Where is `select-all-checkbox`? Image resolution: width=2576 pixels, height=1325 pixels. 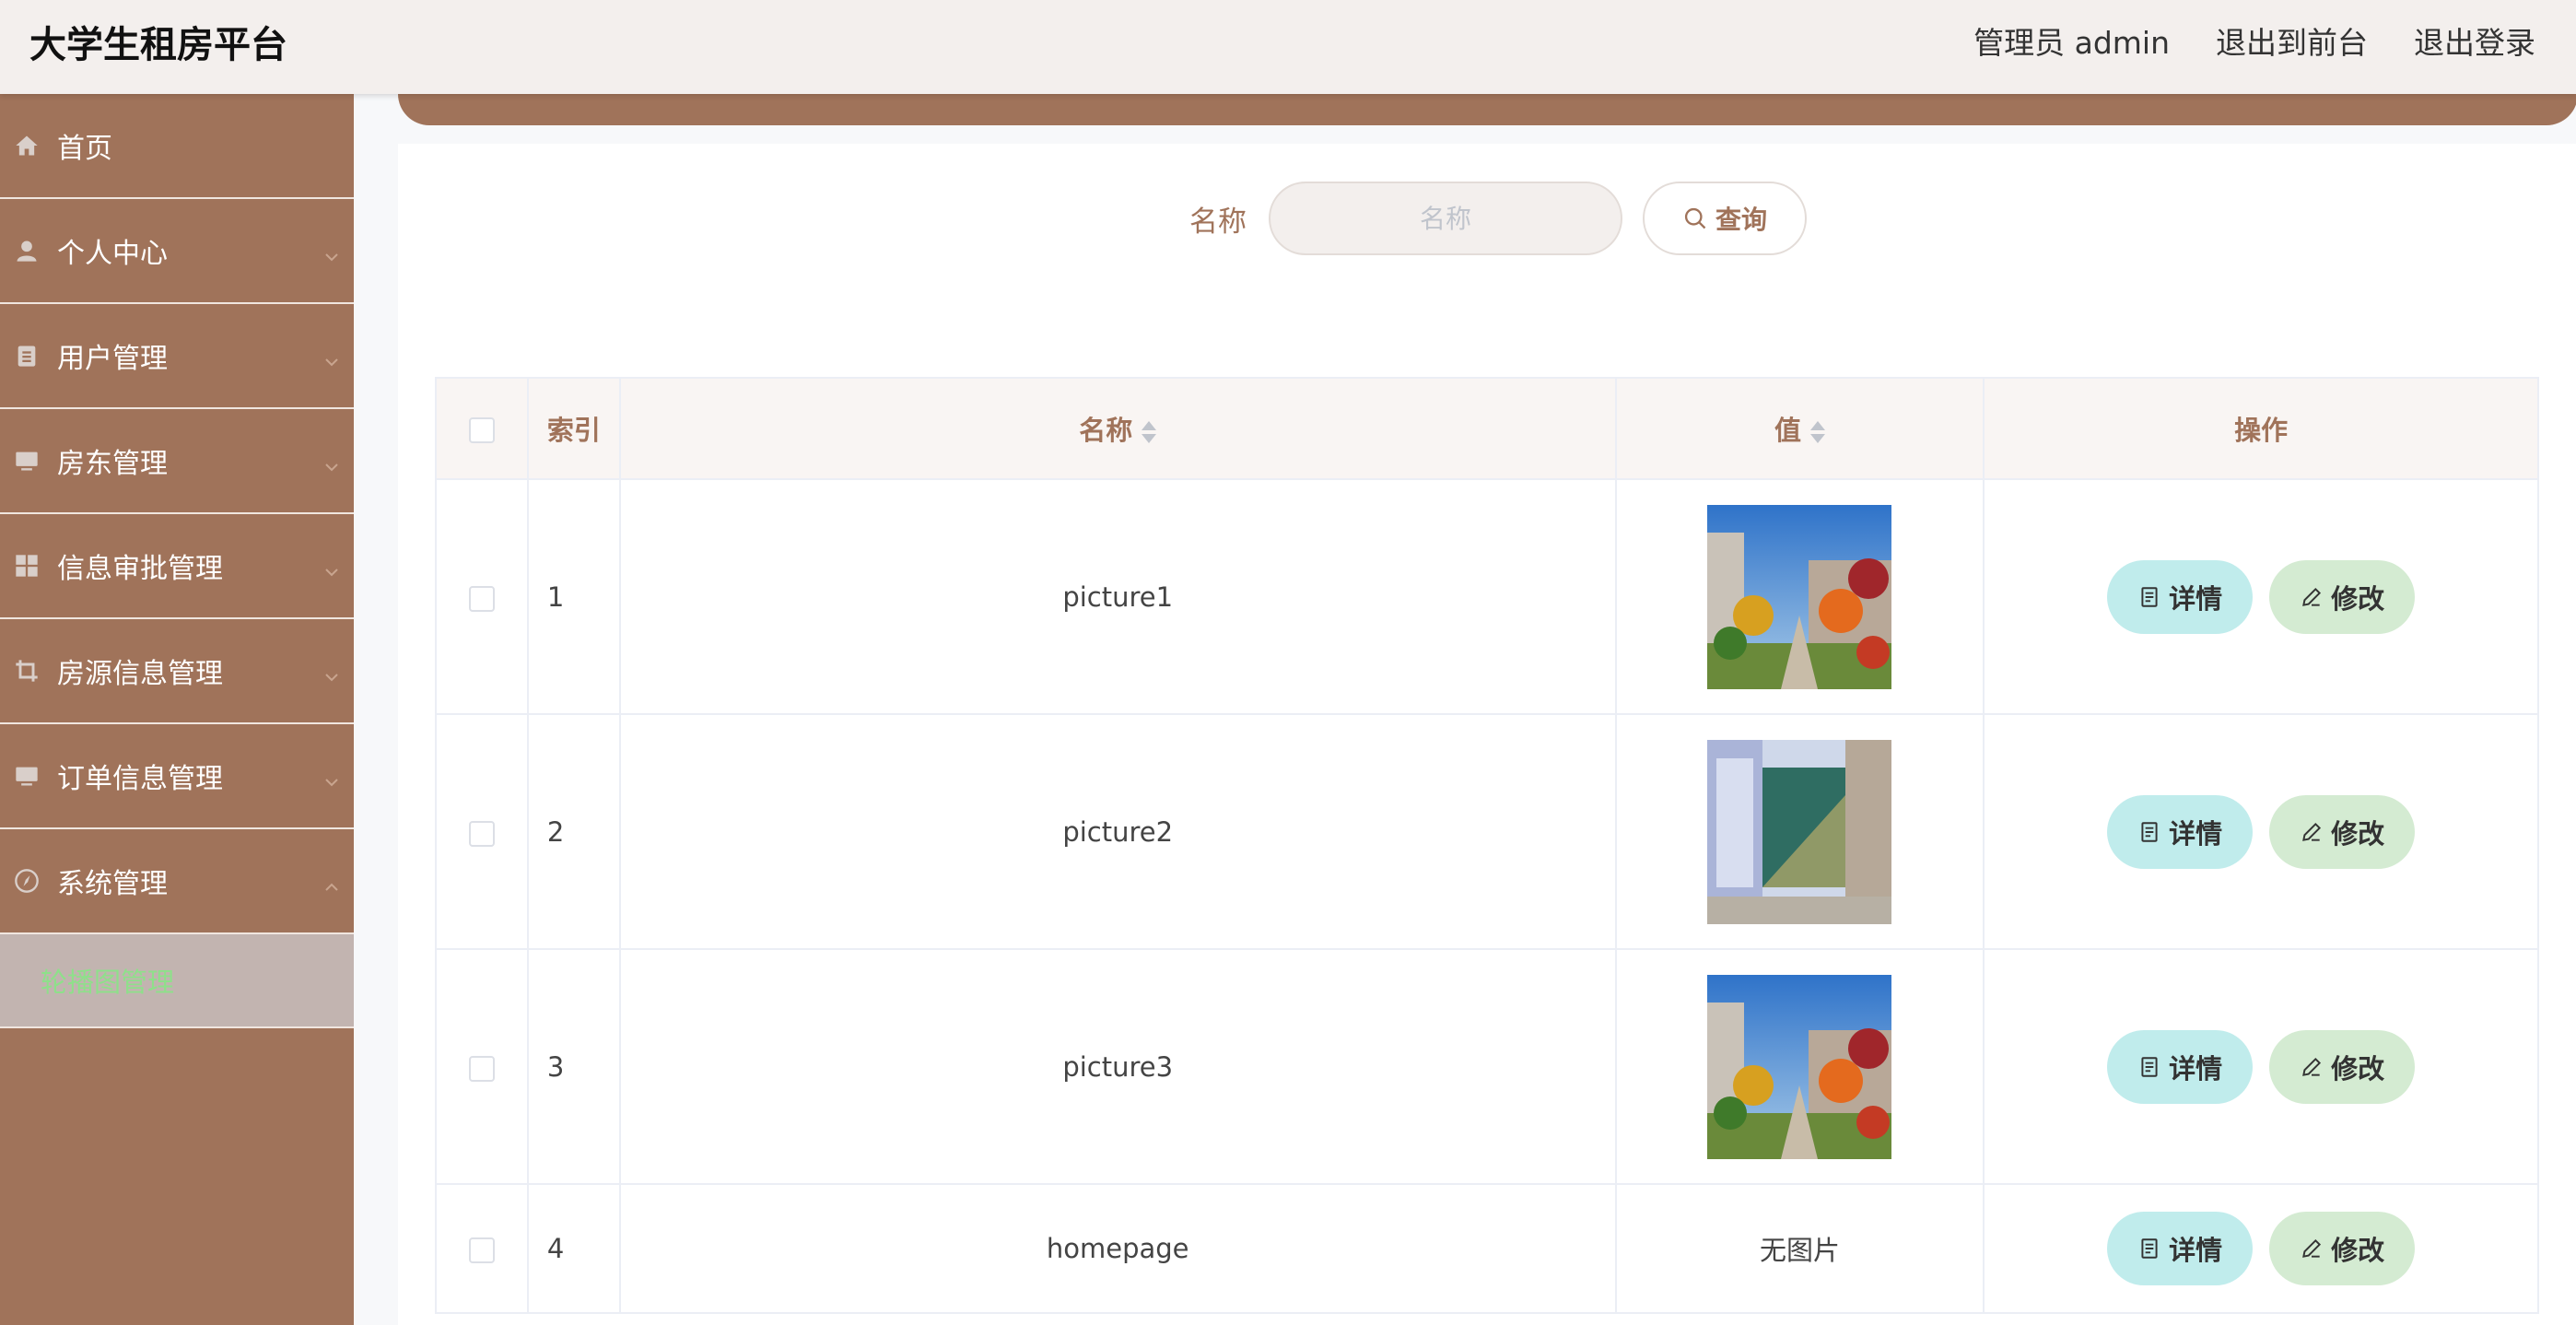 select-all-checkbox is located at coordinates (482, 430).